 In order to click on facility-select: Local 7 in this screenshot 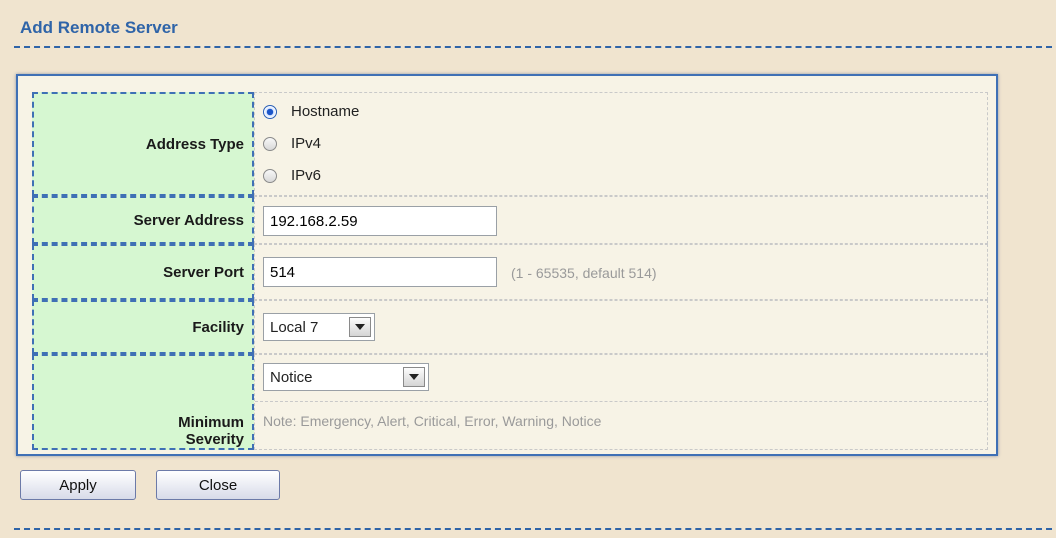, I will do `click(319, 327)`.